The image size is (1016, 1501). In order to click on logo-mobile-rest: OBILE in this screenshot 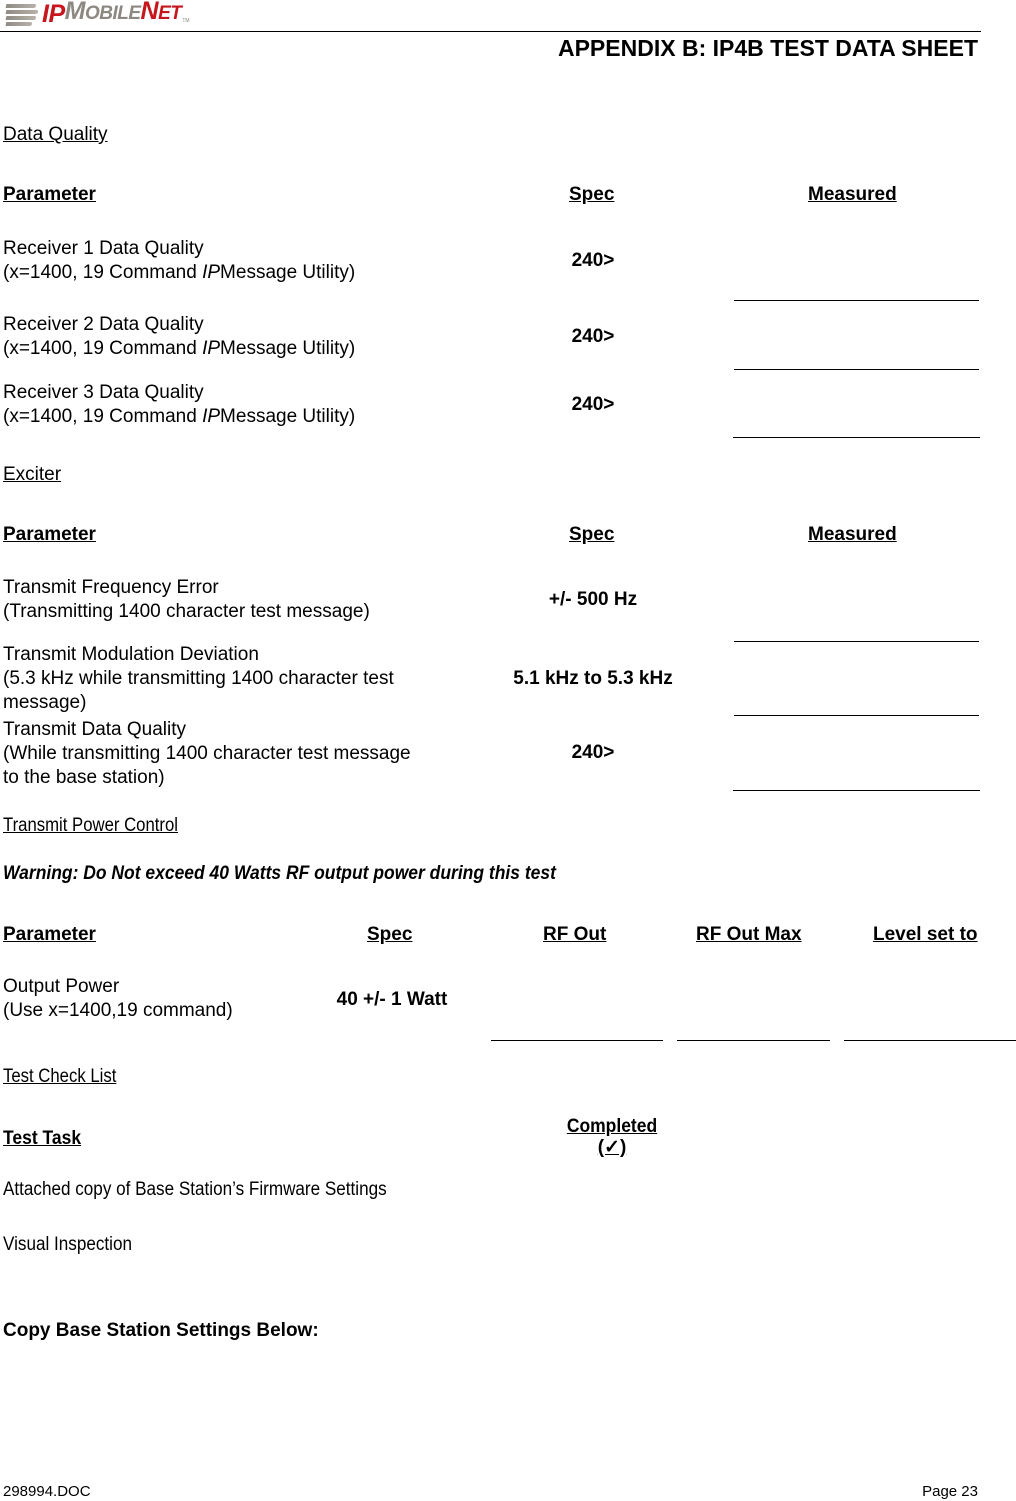, I will do `click(112, 13)`.